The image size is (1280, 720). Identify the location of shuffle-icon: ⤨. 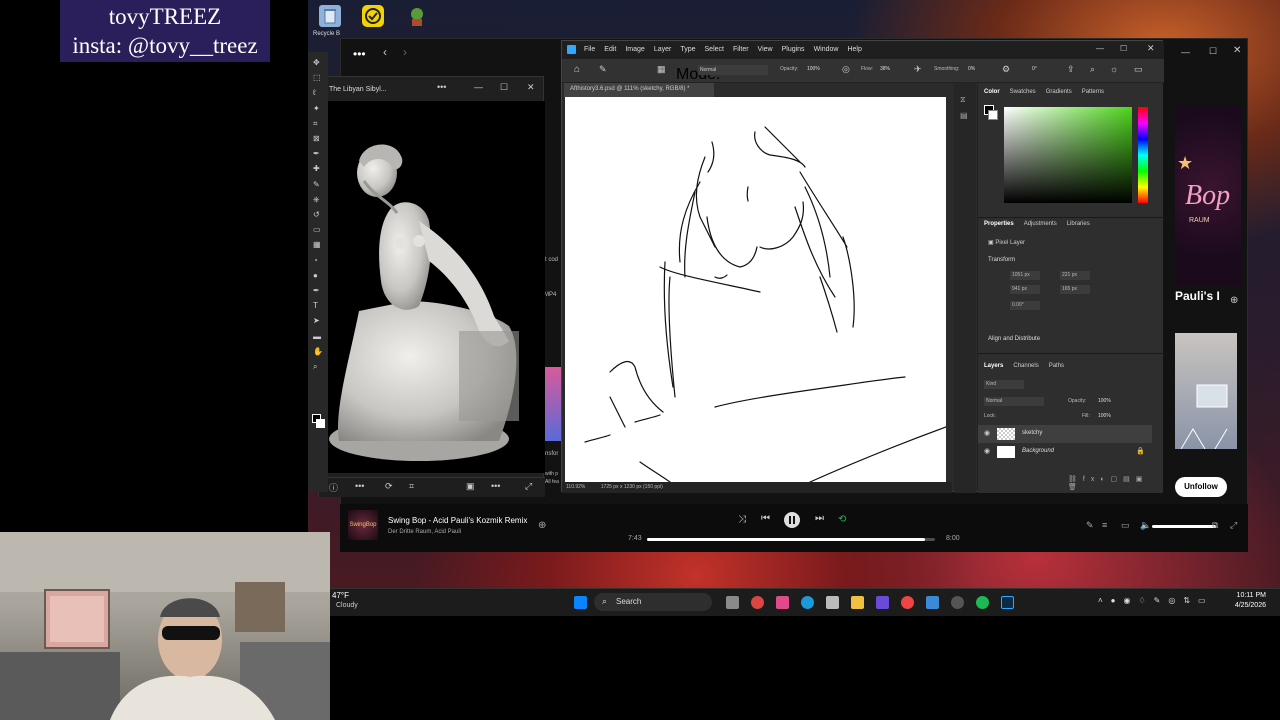
(742, 519).